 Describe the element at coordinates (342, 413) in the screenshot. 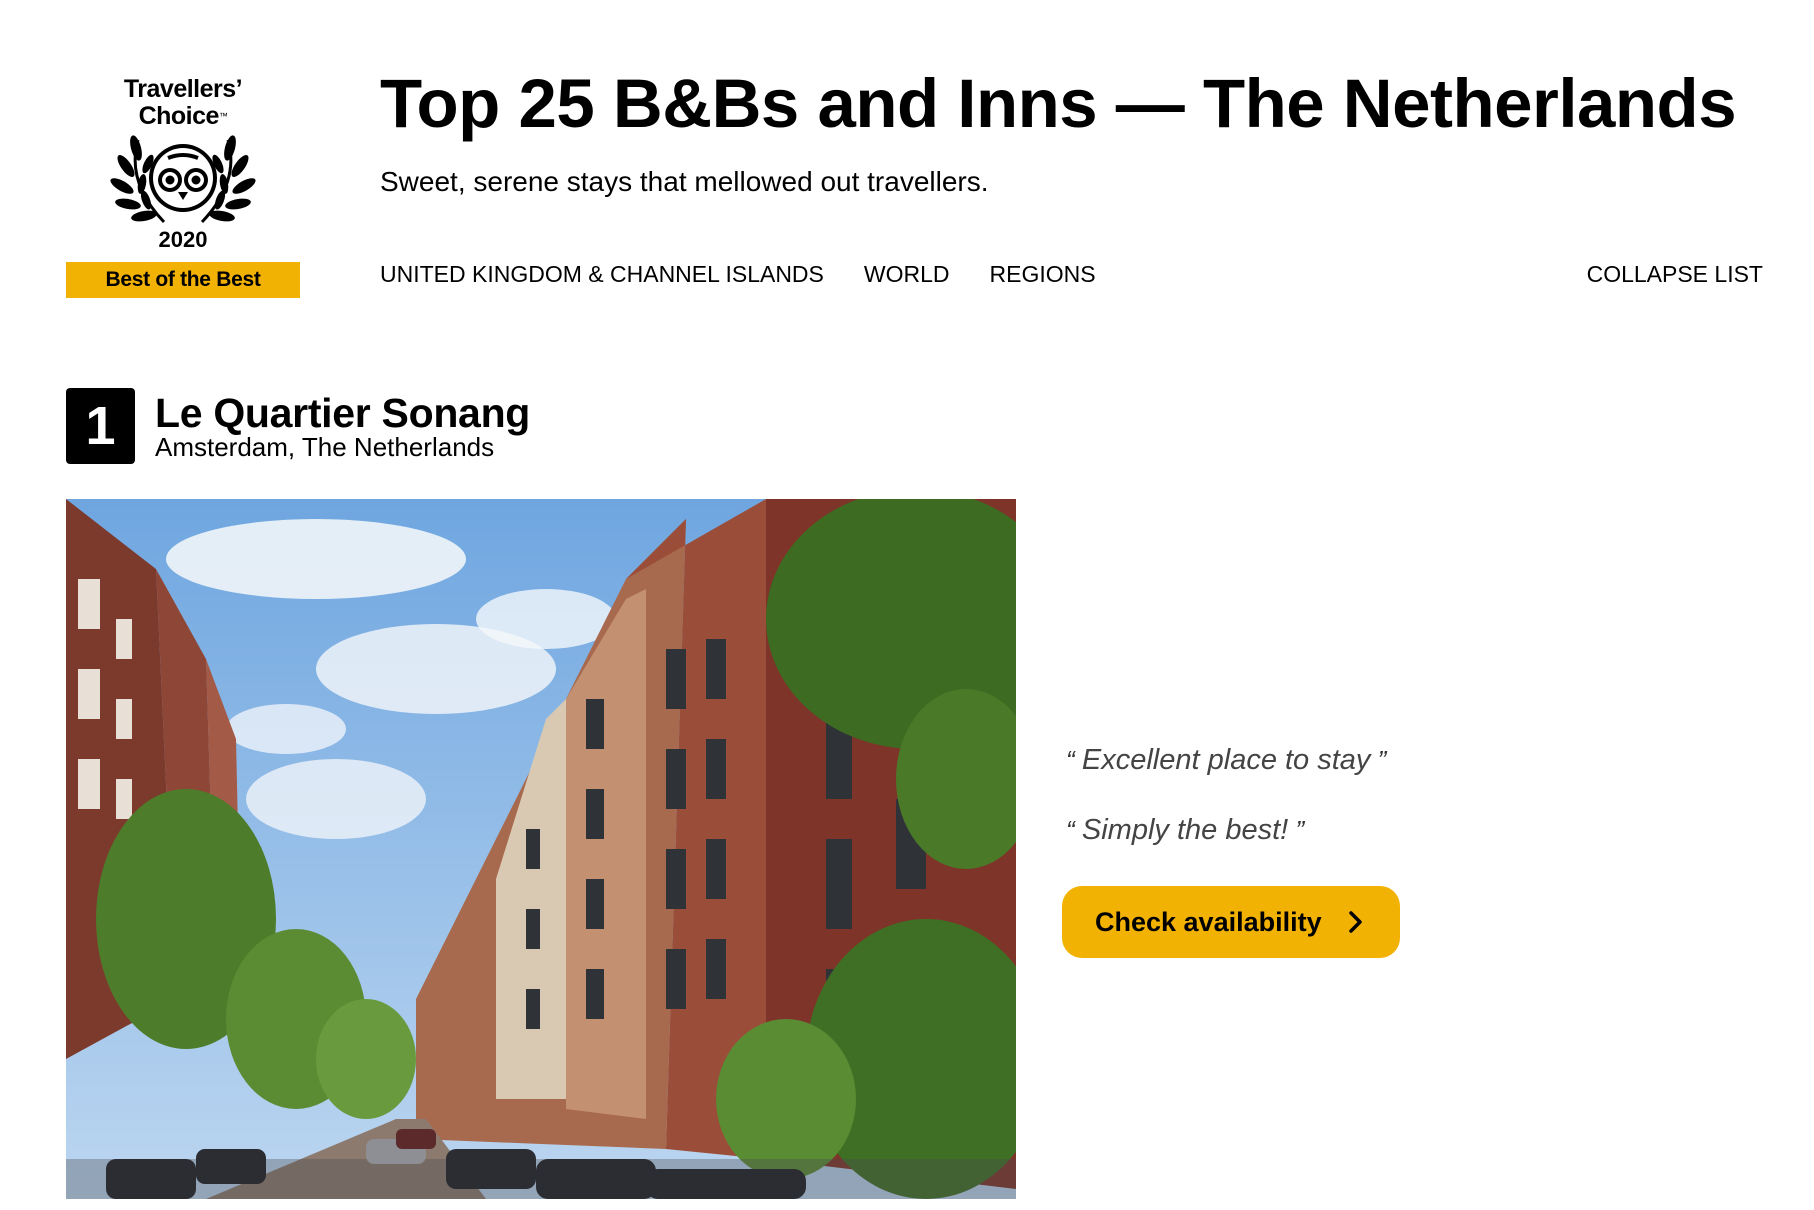

I see `listing-name: Le Quartier Sonang` at that location.